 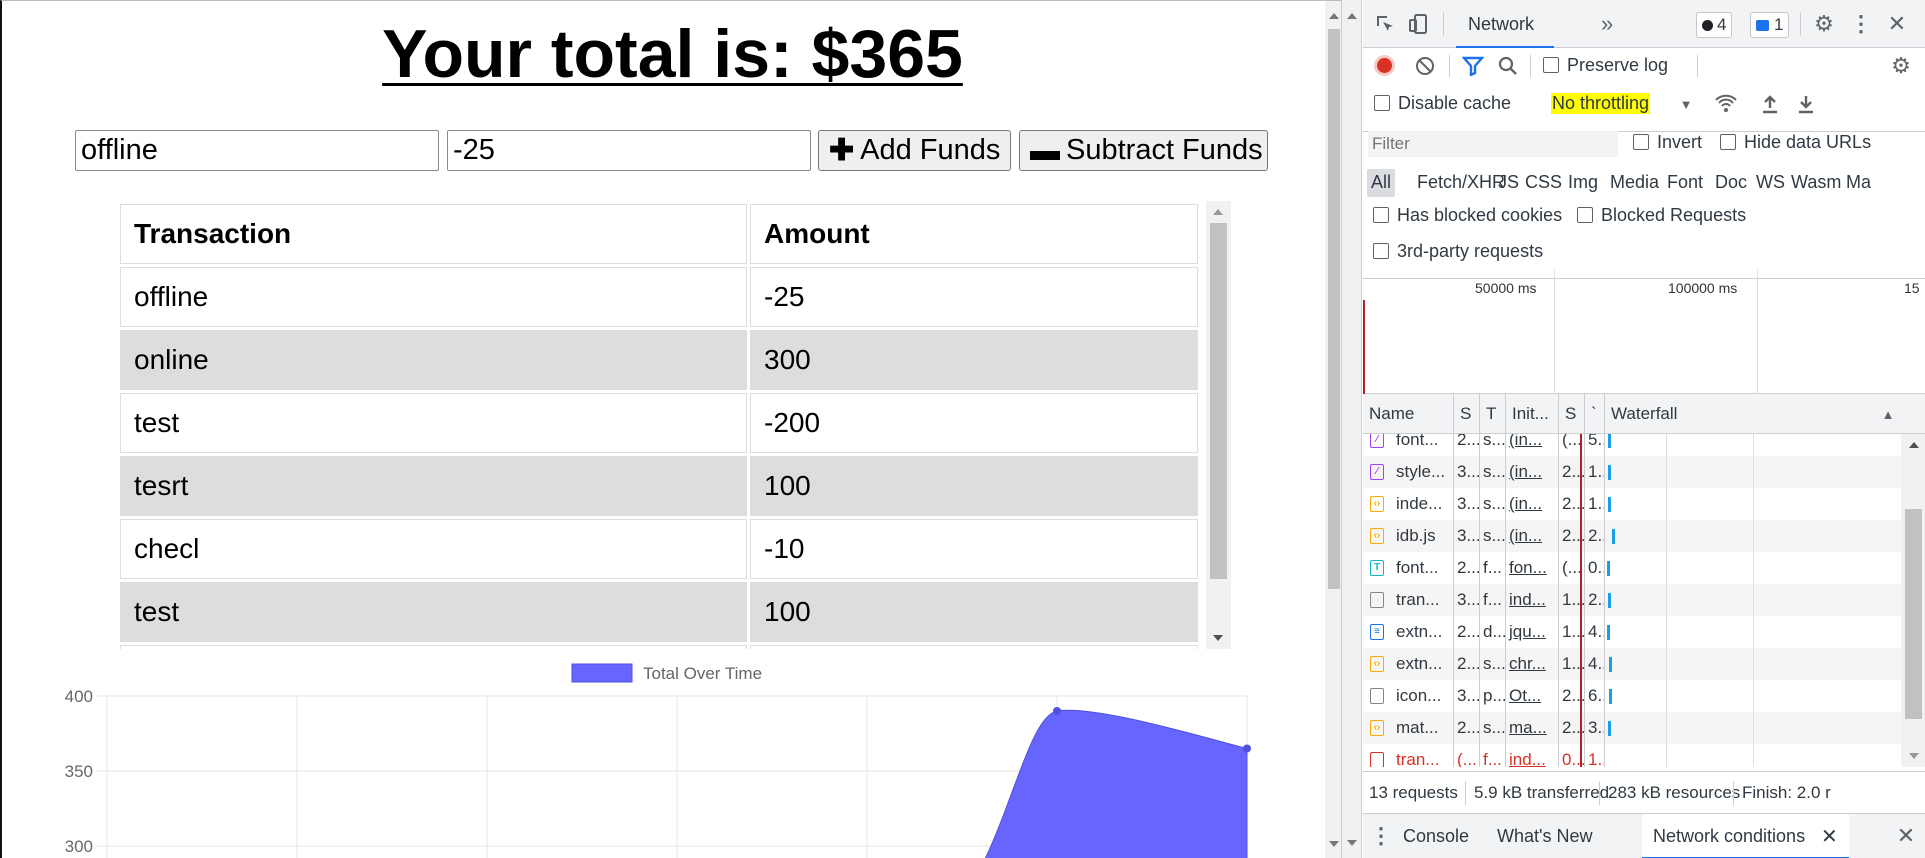 What do you see at coordinates (1762, 25) in the screenshot?
I see `message-icon` at bounding box center [1762, 25].